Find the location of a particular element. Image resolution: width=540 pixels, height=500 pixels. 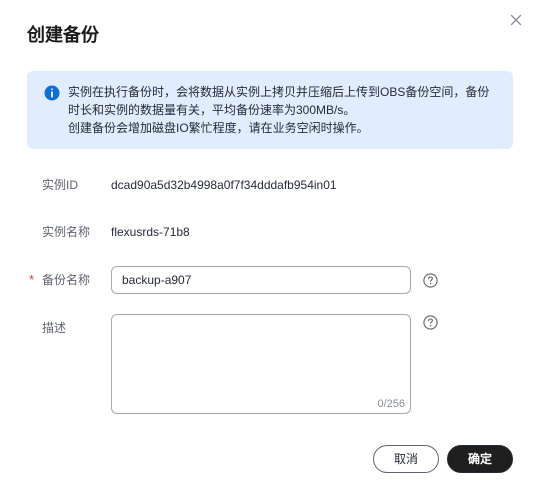

backup-name-label: 备份名称 is located at coordinates (66, 280).